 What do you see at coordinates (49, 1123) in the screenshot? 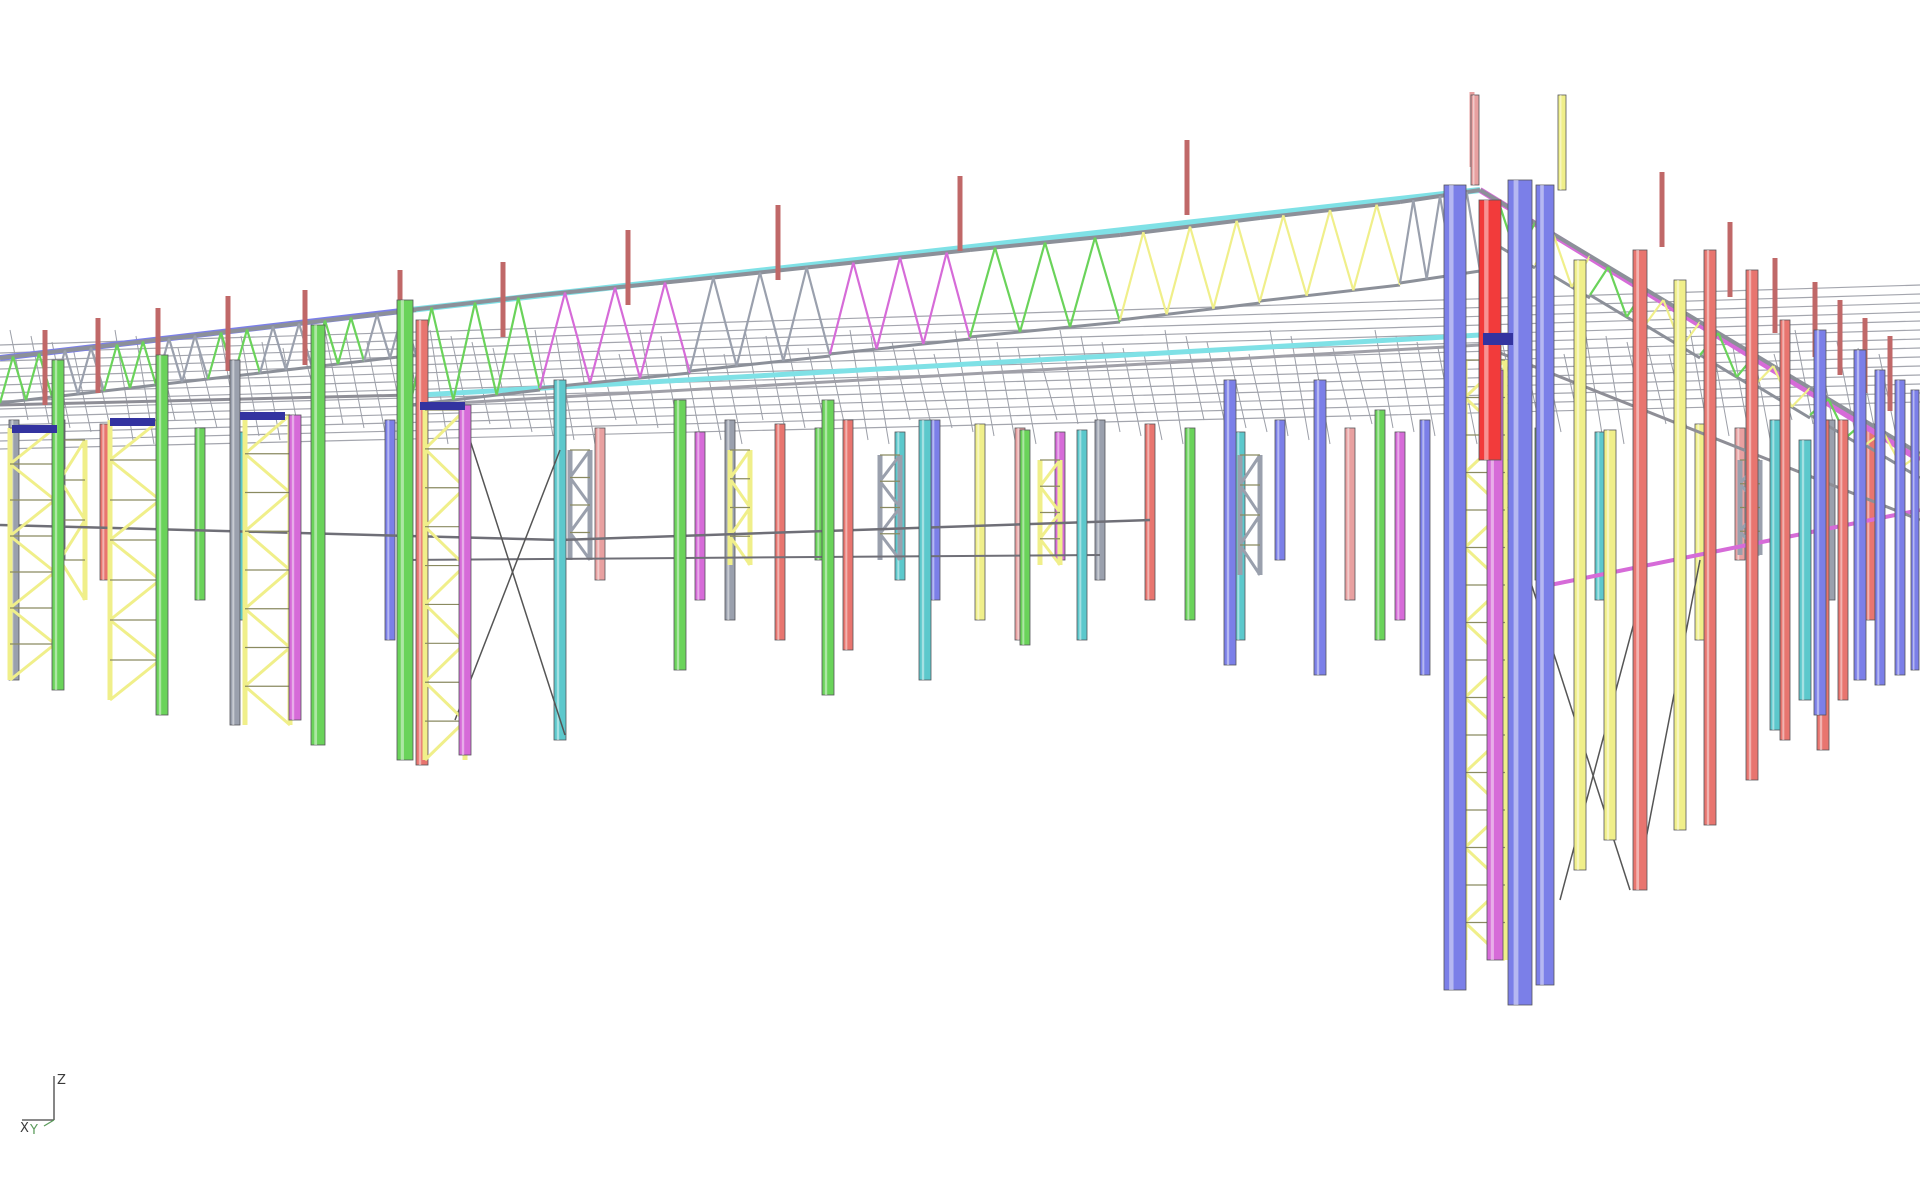
I see `y-axis-line` at bounding box center [49, 1123].